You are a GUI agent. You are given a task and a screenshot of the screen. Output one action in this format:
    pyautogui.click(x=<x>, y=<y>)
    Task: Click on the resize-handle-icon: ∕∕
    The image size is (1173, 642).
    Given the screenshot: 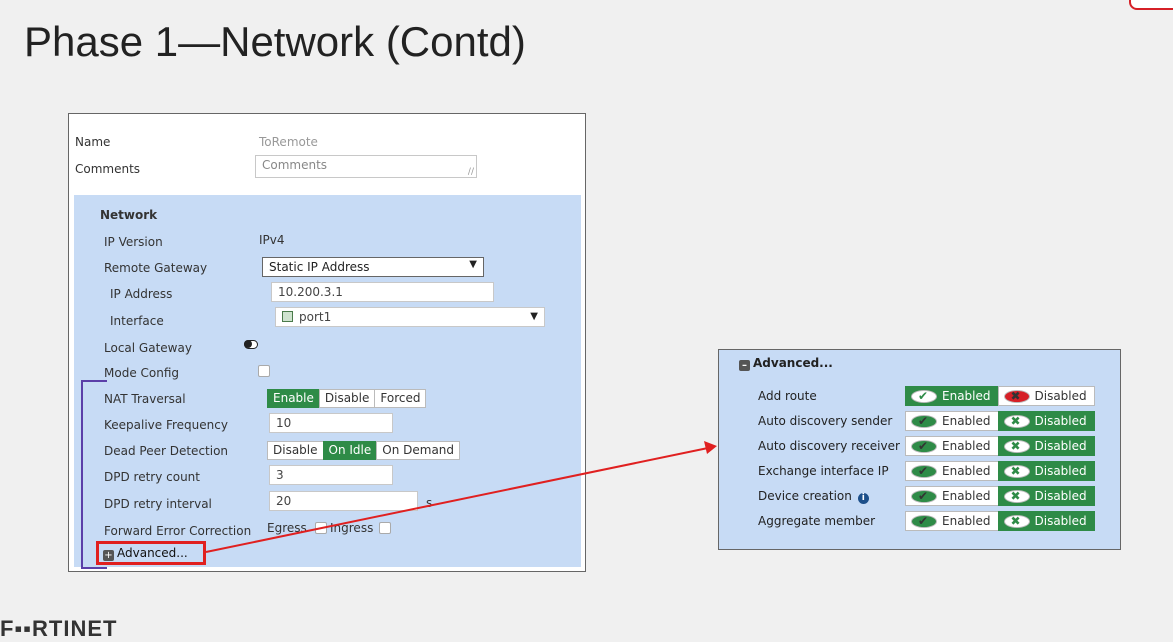 What is the action you would take?
    pyautogui.click(x=471, y=172)
    